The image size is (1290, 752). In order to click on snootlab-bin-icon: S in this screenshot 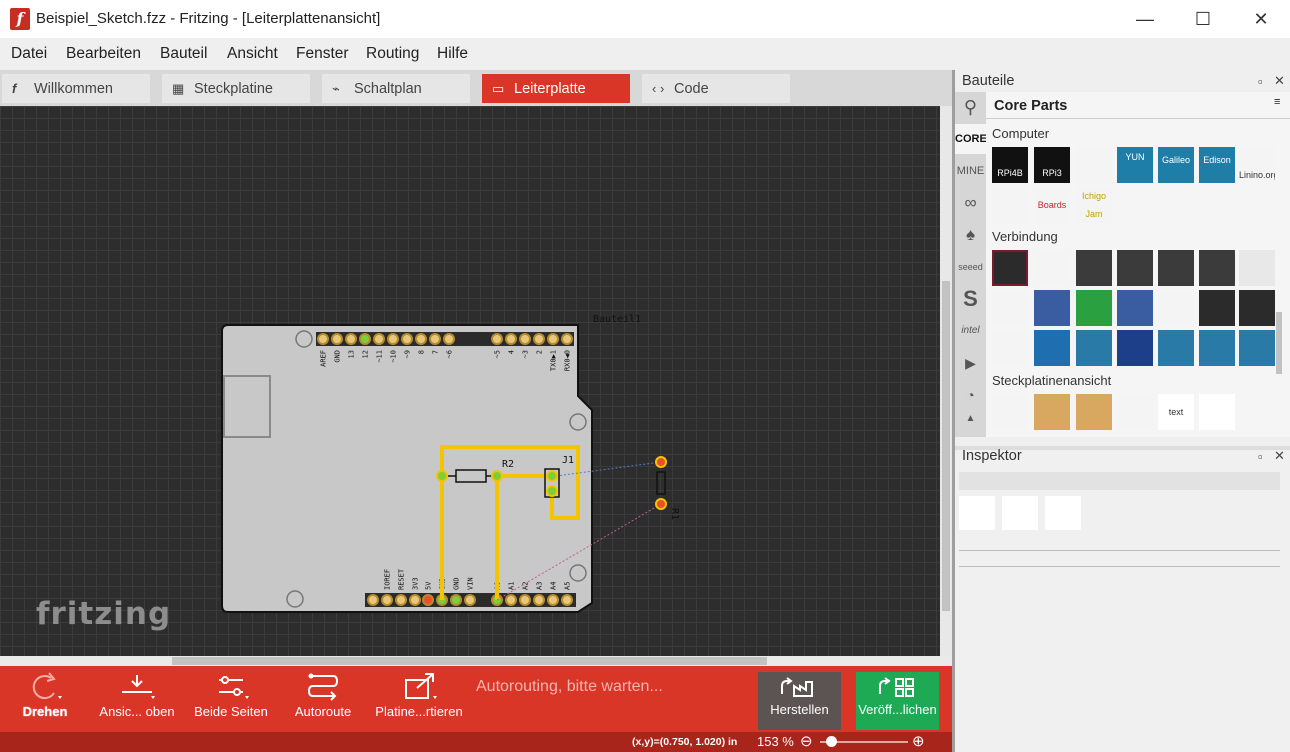, I will do `click(970, 299)`.